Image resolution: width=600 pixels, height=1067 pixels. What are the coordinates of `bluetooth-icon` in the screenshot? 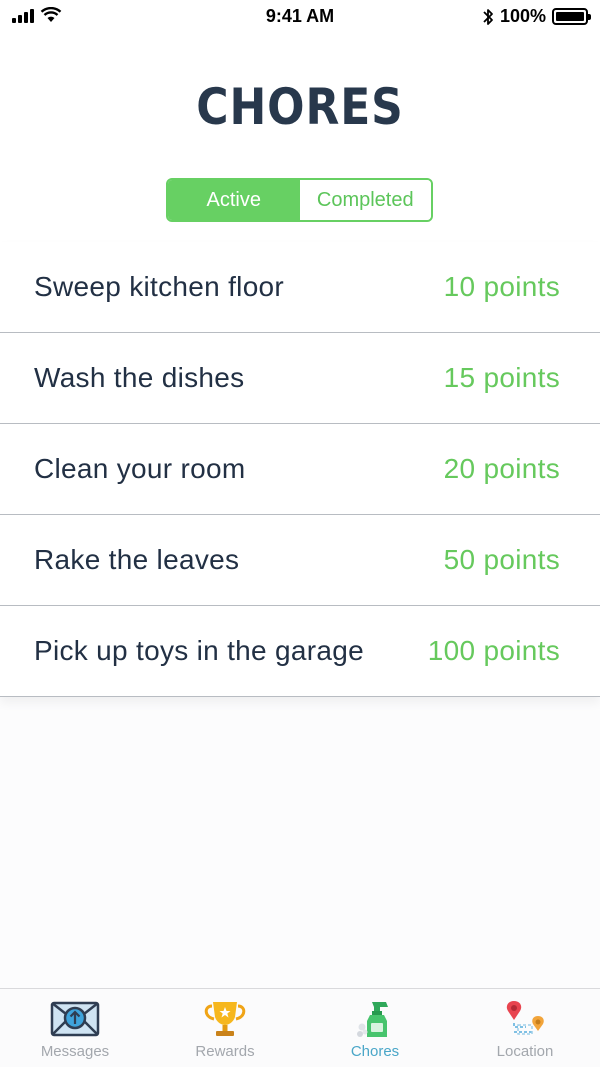 It's located at (488, 16).